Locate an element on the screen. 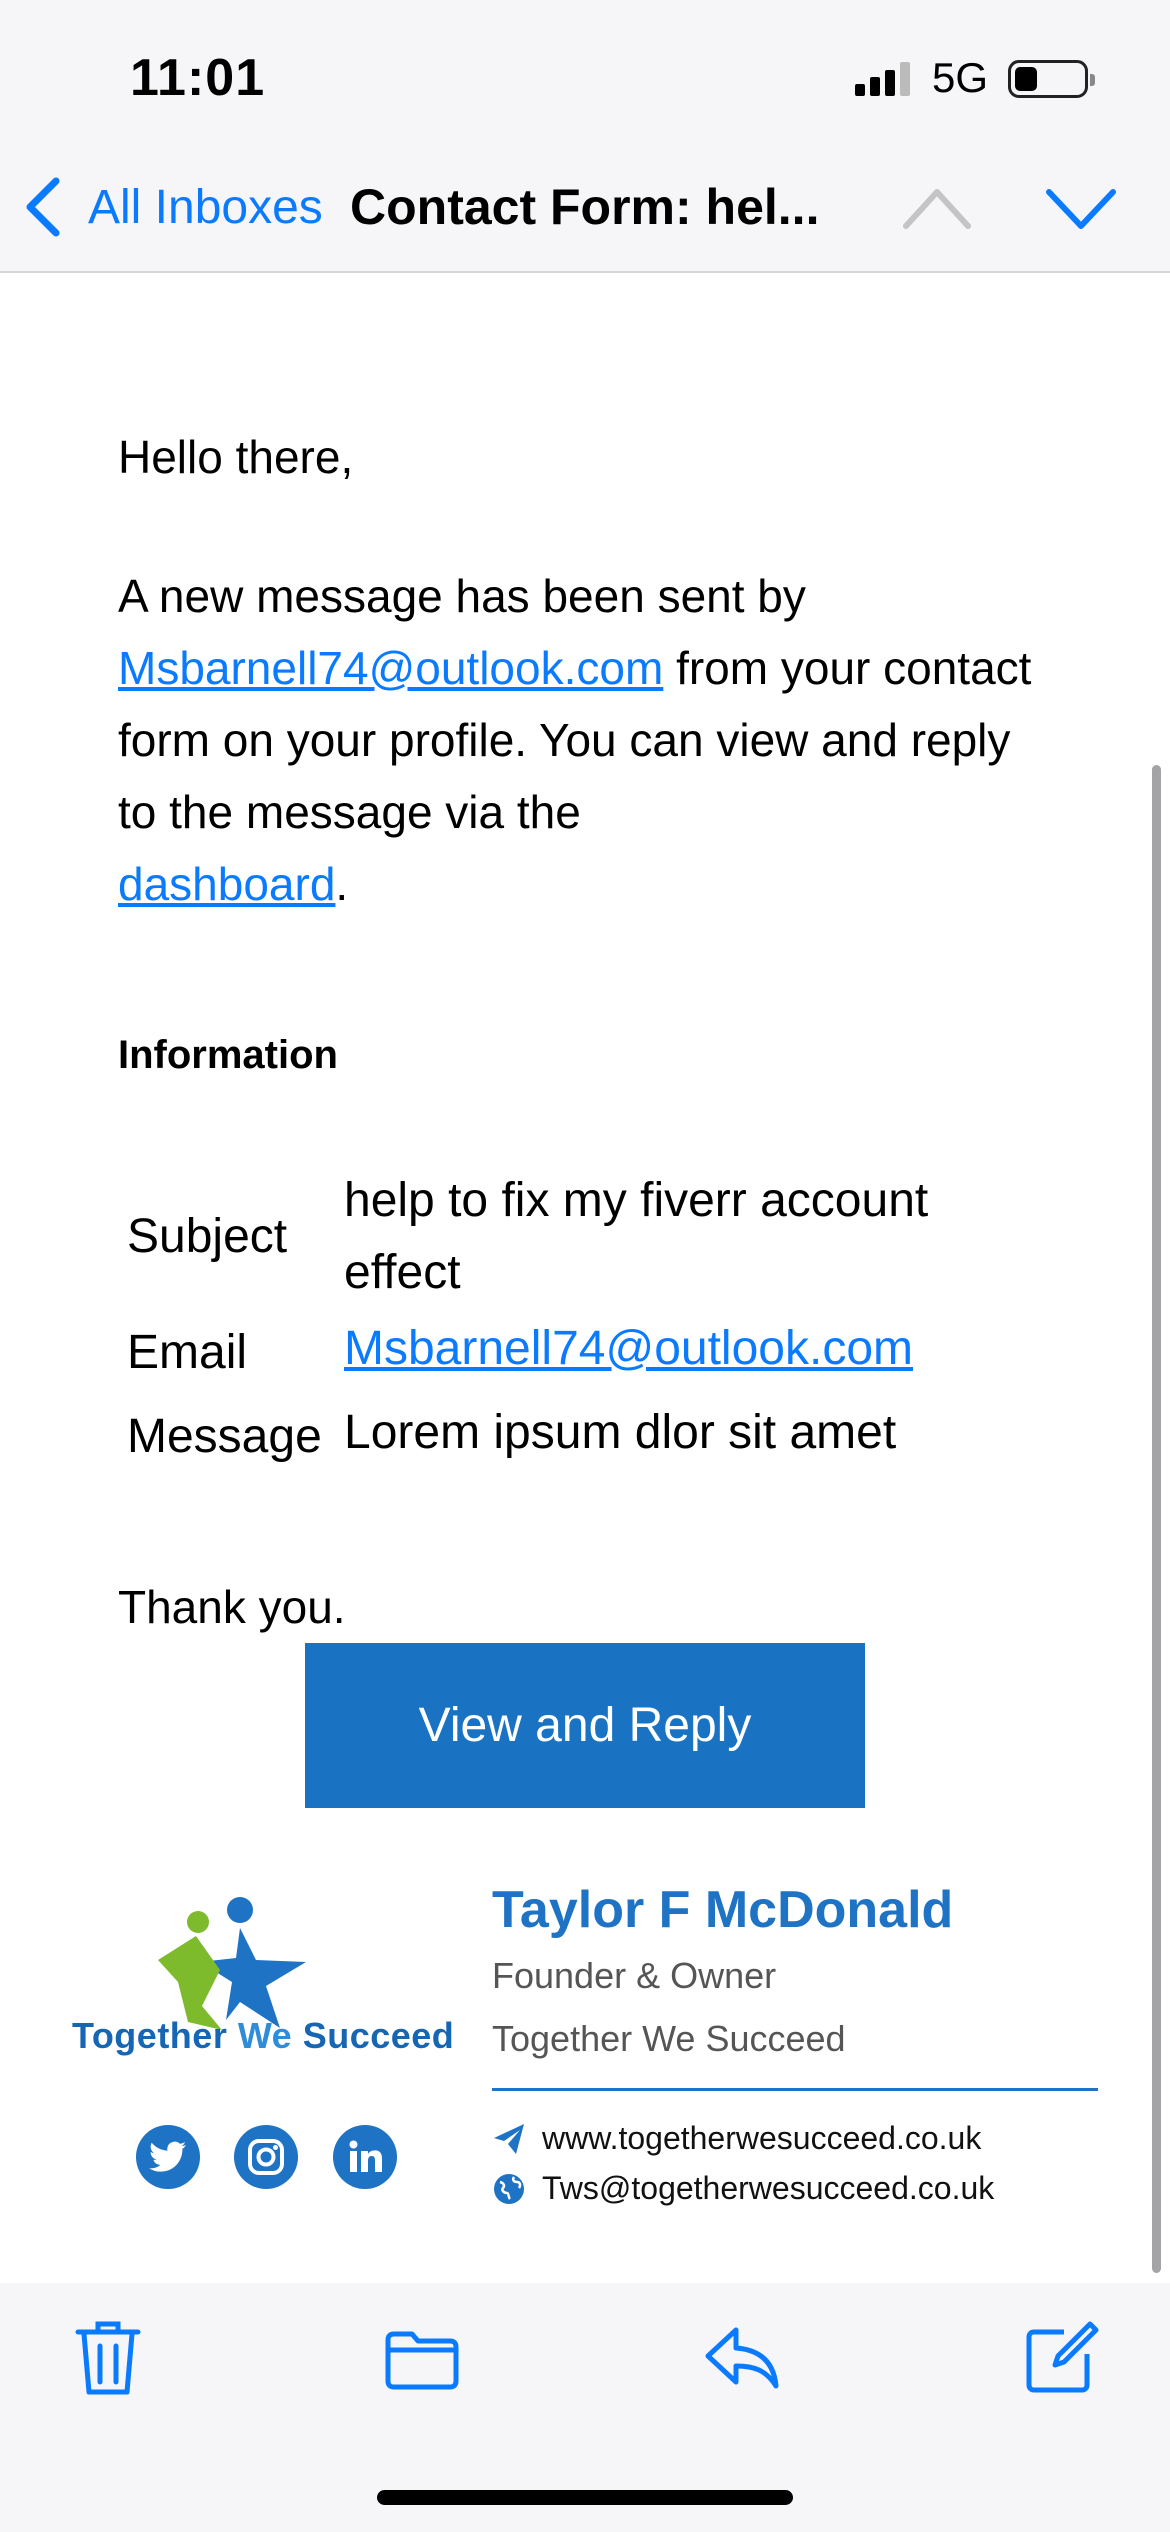  info-value-subject-line1: help to fix my fiverr account is located at coordinates (636, 1200).